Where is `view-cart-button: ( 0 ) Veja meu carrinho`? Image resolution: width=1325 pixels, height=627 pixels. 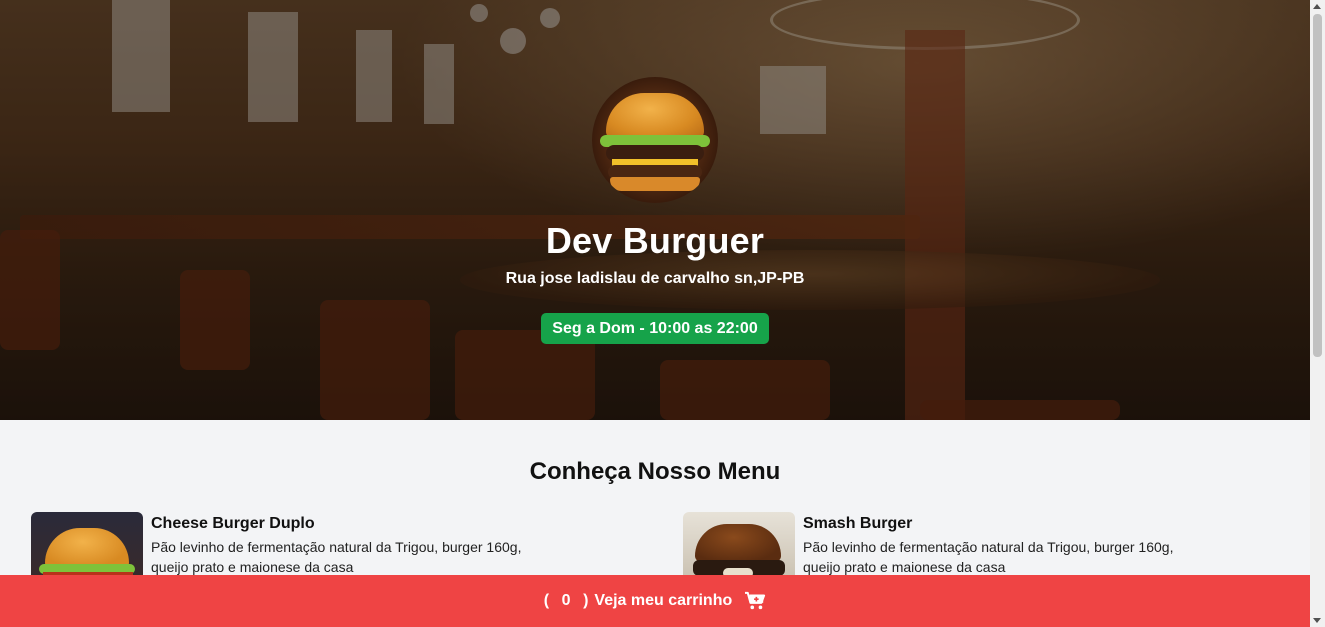
view-cart-button: ( 0 ) Veja meu carrinho is located at coordinates (655, 601).